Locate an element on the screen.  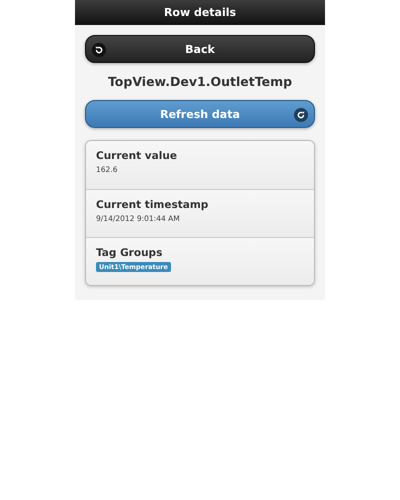
refresh-icon is located at coordinates (301, 115).